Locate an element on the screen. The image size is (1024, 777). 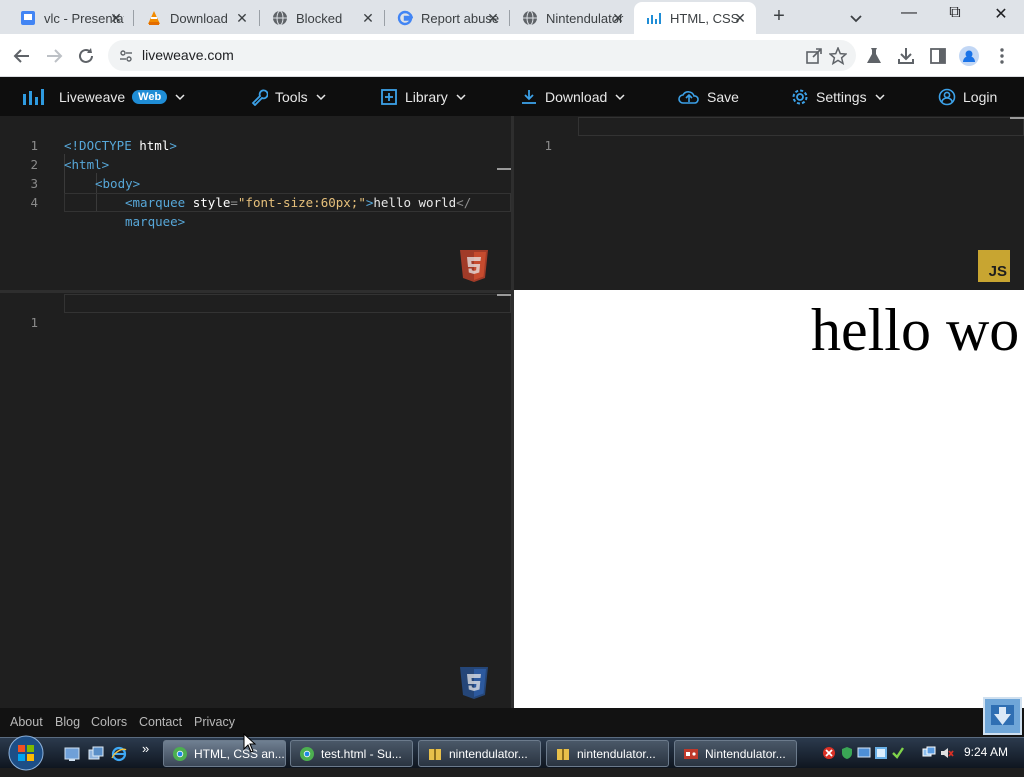
library-add-icon is located at coordinates (389, 96).